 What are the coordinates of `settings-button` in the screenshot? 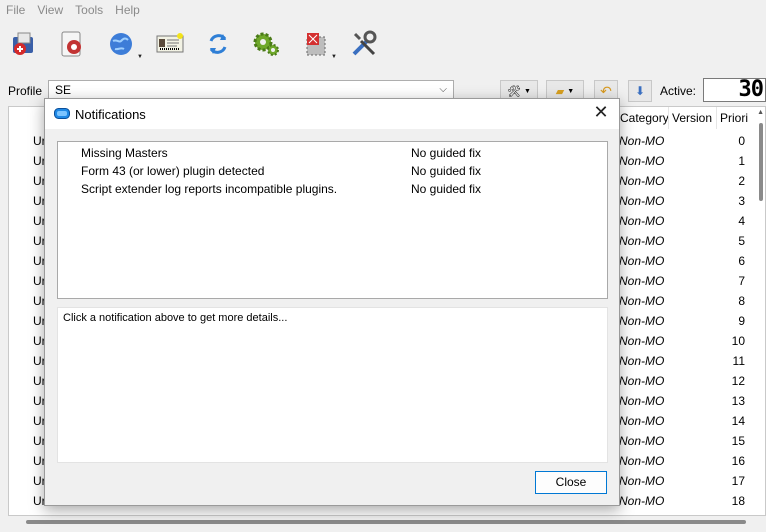 It's located at (266, 44).